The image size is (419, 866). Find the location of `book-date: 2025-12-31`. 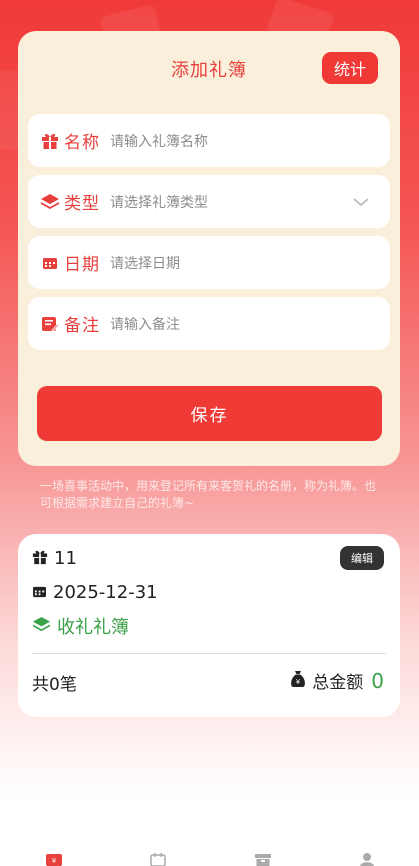

book-date: 2025-12-31 is located at coordinates (105, 592).